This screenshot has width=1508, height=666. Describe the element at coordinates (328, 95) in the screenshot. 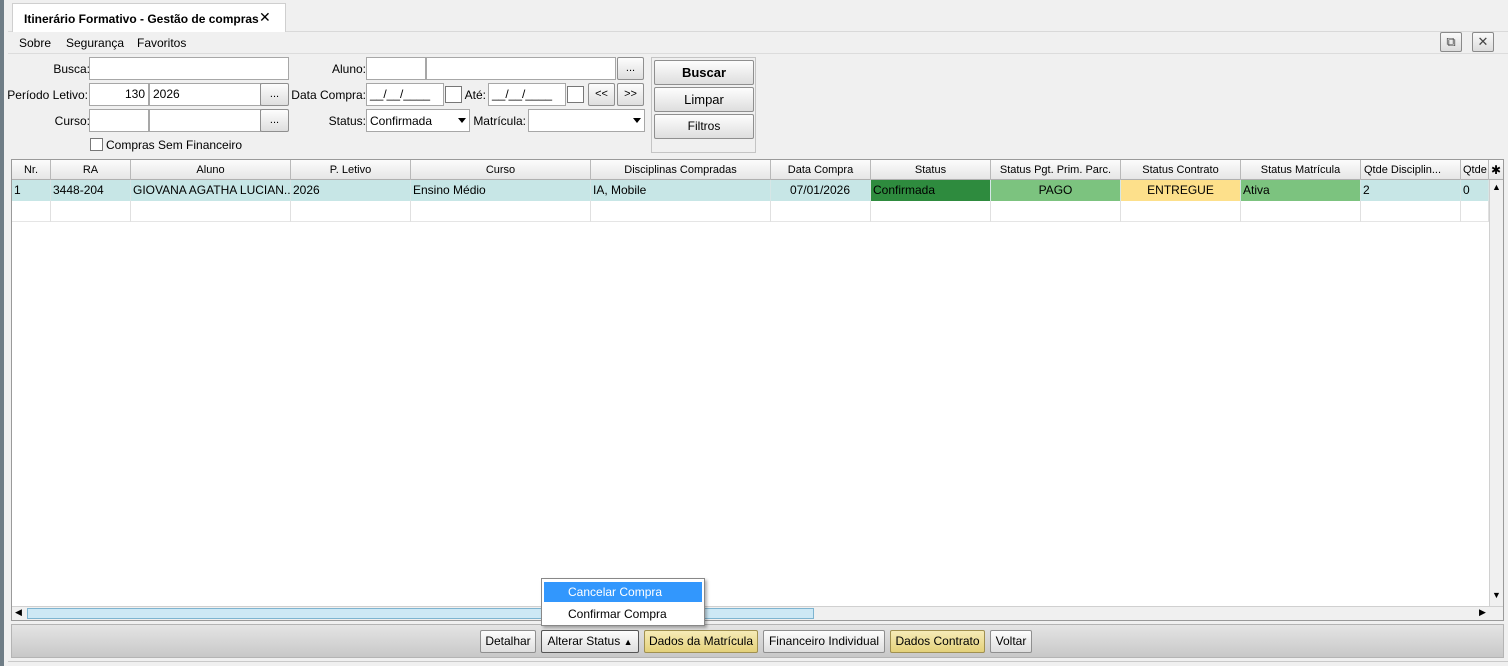

I see `data-compra-label: Data Compra:` at that location.